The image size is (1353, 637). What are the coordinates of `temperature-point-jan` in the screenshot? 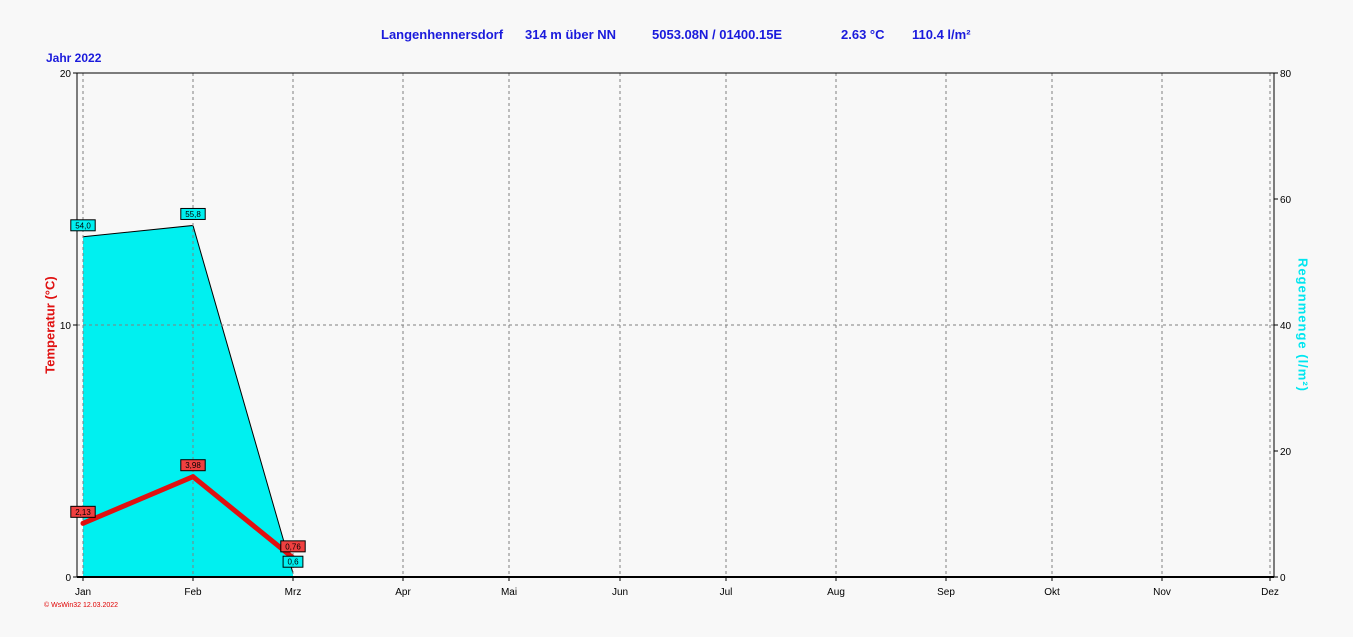 It's located at (83, 523).